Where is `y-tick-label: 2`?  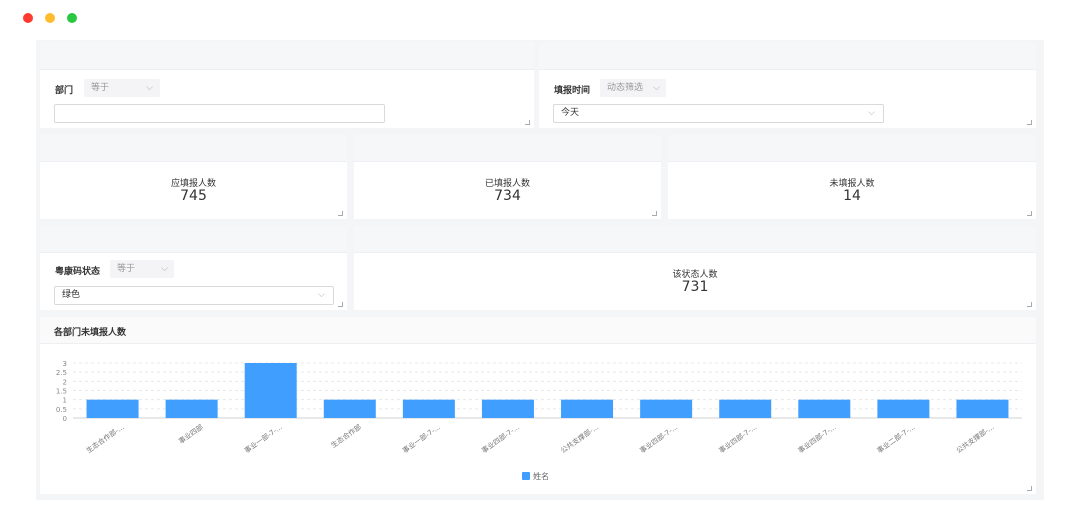 y-tick-label: 2 is located at coordinates (65, 382).